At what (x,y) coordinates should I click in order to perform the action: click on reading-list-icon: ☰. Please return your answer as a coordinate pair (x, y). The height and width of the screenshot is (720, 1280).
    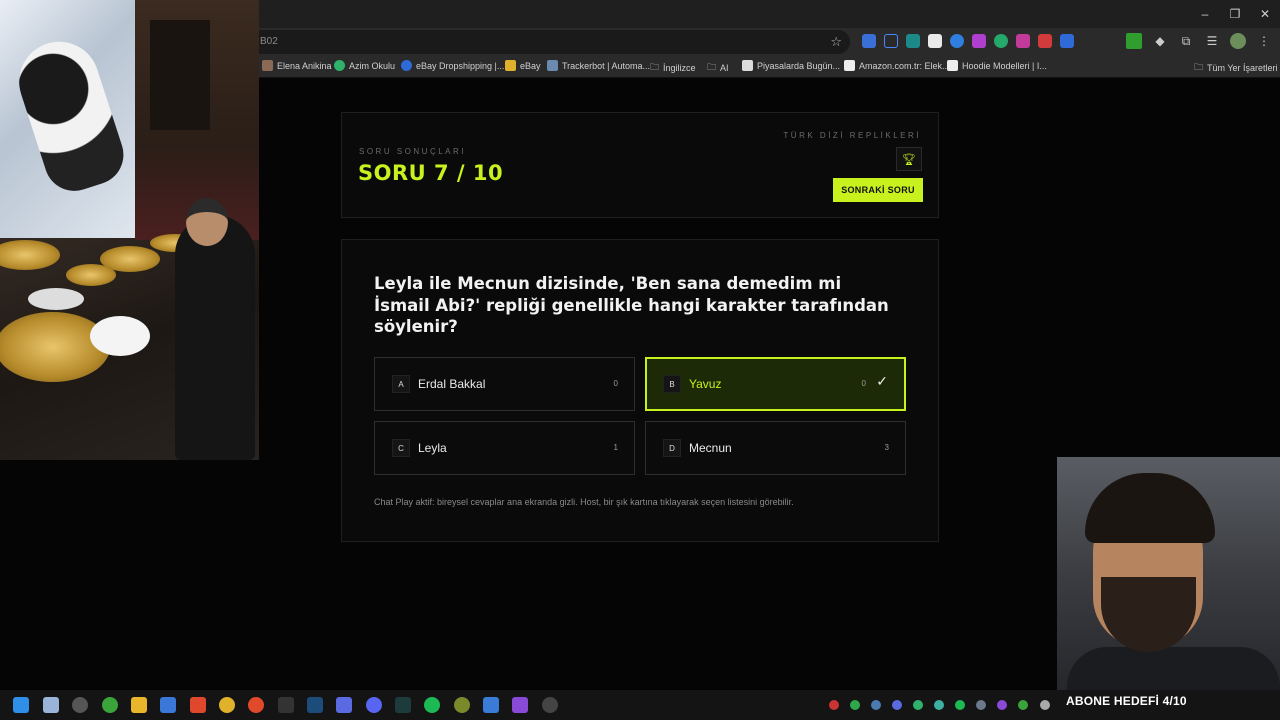
    Looking at the image, I should click on (1212, 41).